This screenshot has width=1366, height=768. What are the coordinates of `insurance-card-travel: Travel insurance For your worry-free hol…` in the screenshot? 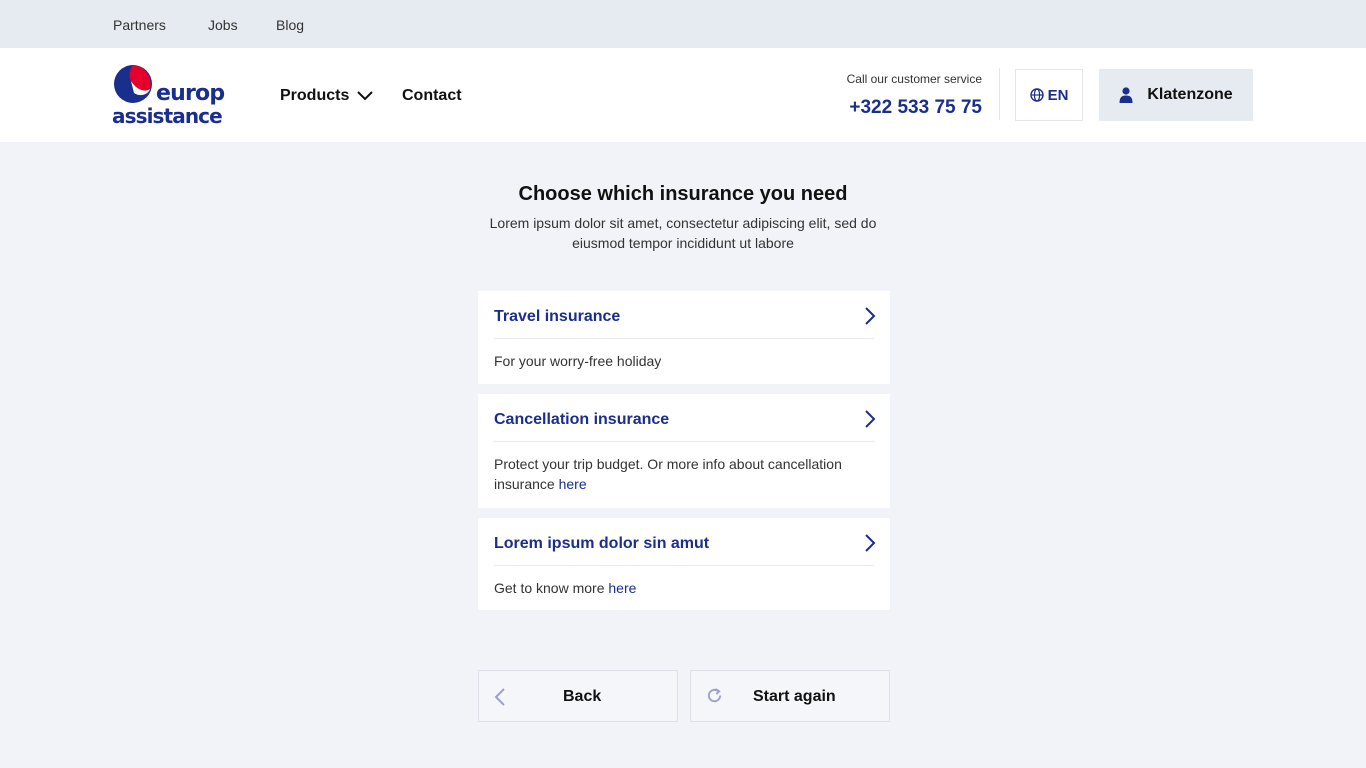 It's located at (684, 337).